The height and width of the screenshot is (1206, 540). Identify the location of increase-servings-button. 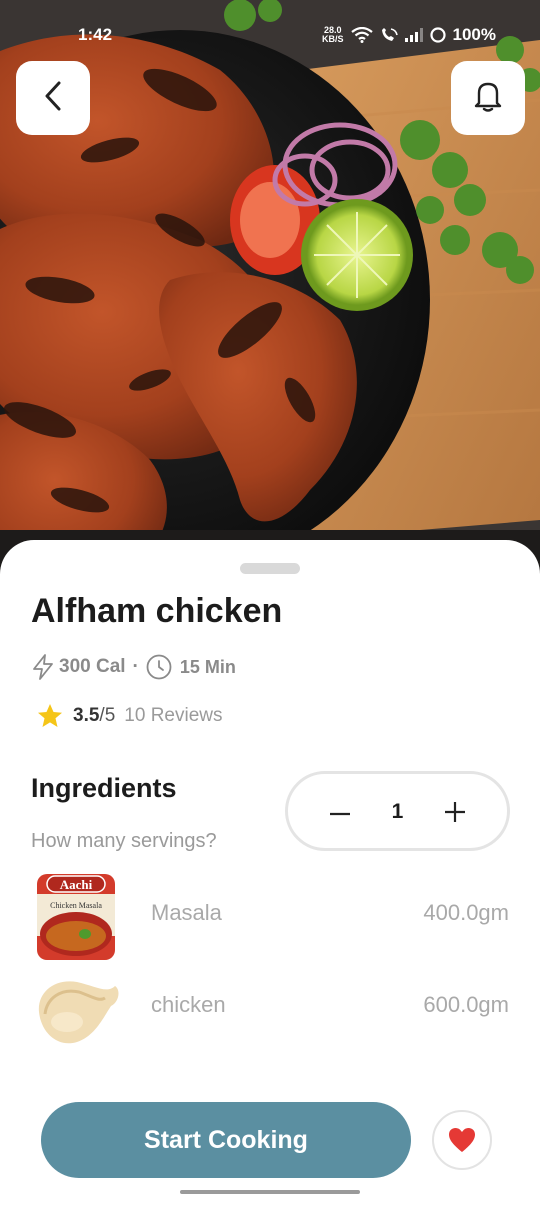
(455, 812).